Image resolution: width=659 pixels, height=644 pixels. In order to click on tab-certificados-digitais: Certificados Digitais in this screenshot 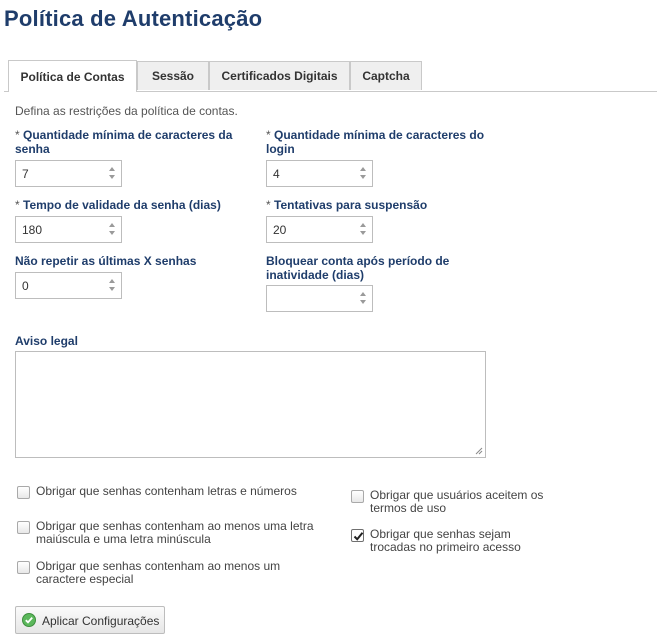, I will do `click(279, 75)`.